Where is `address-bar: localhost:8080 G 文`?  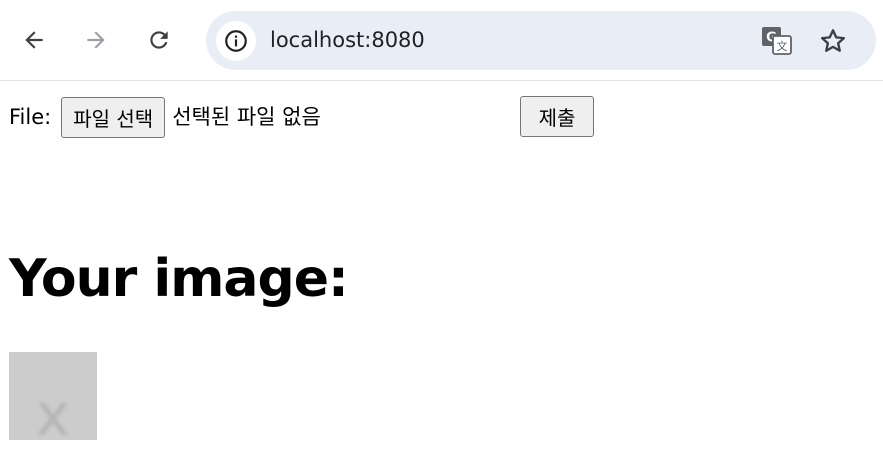 address-bar: localhost:8080 G 文 is located at coordinates (541, 40).